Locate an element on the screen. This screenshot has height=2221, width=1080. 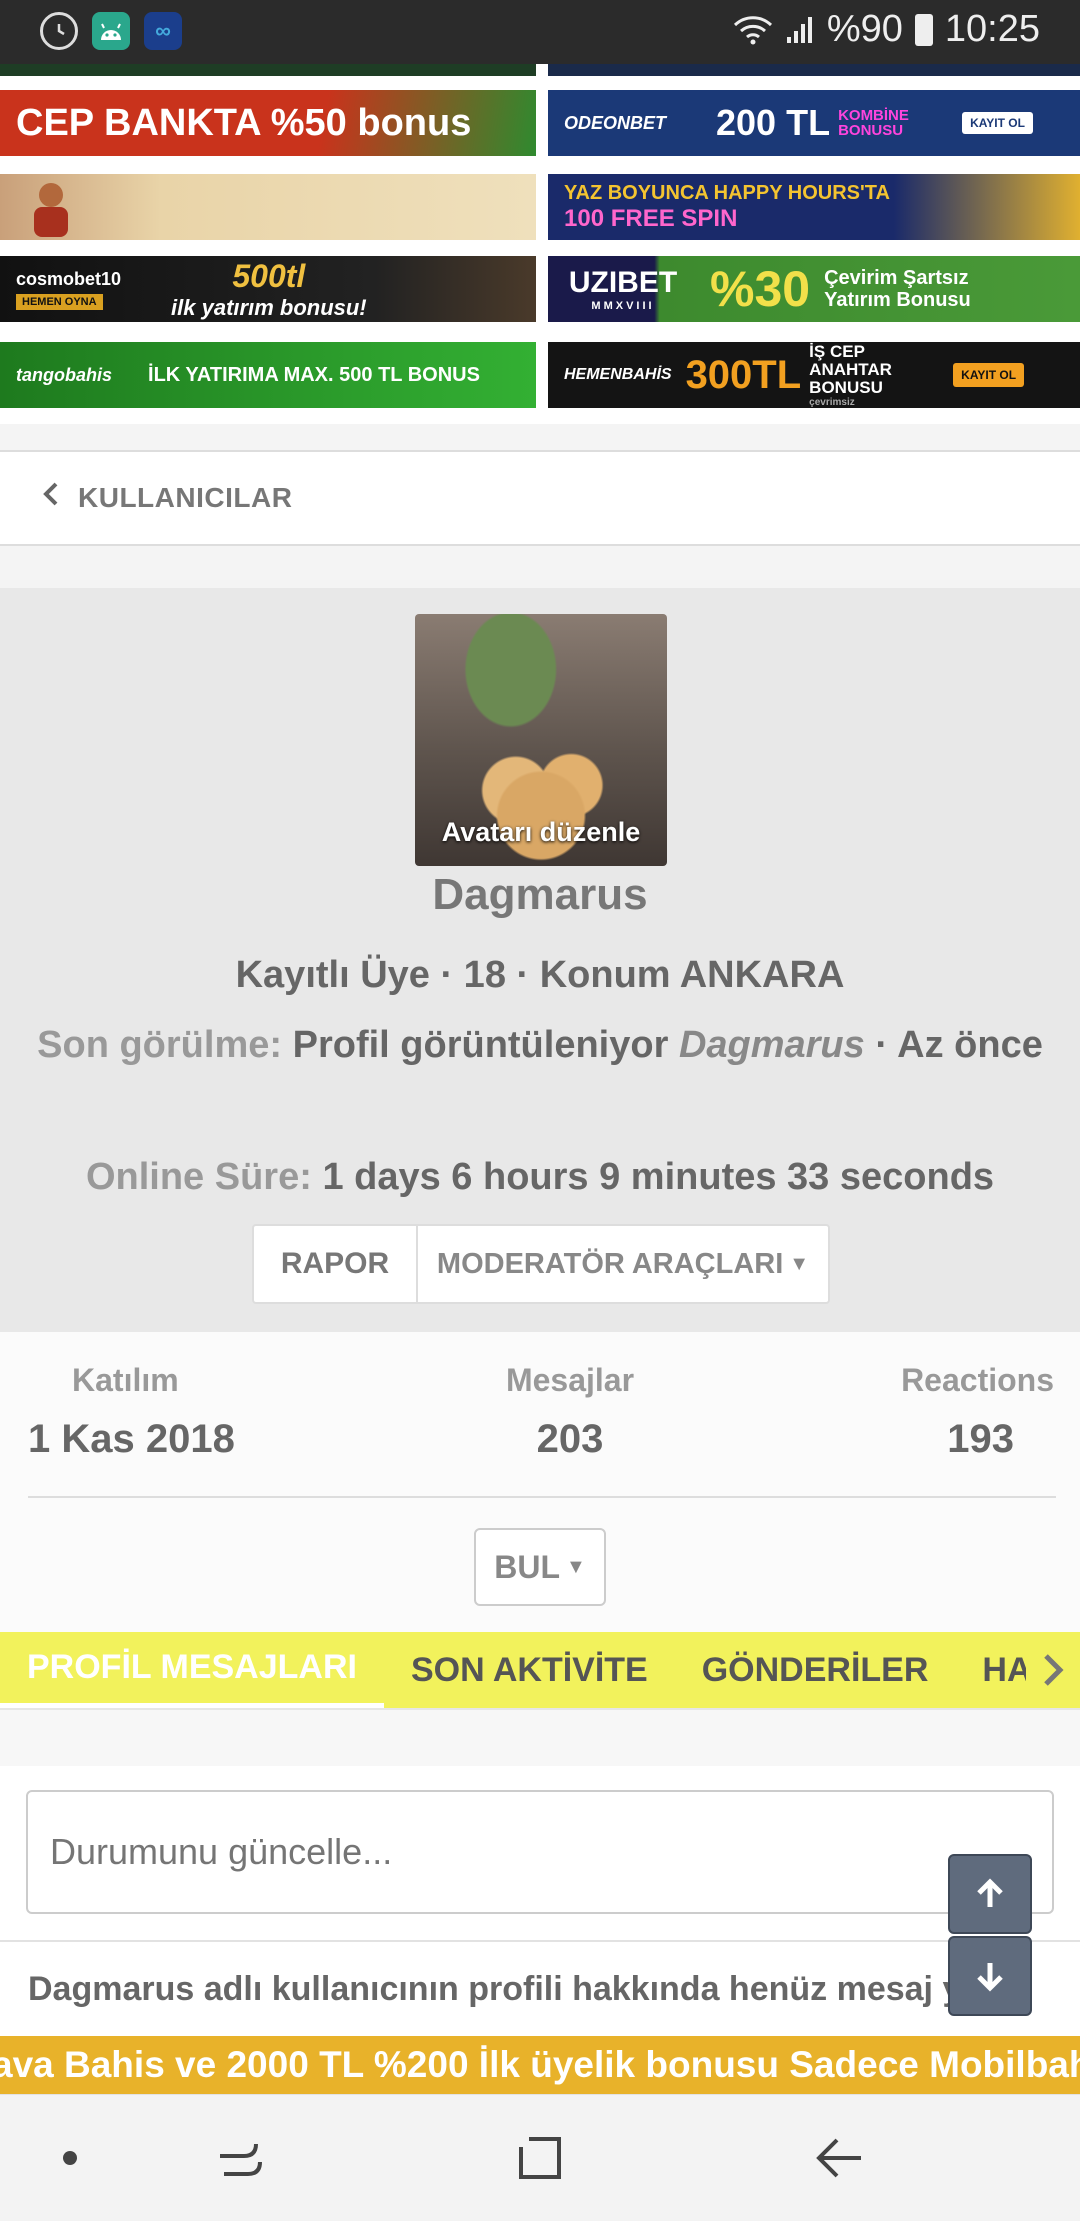
recent-apps-icon is located at coordinates (240, 2158).